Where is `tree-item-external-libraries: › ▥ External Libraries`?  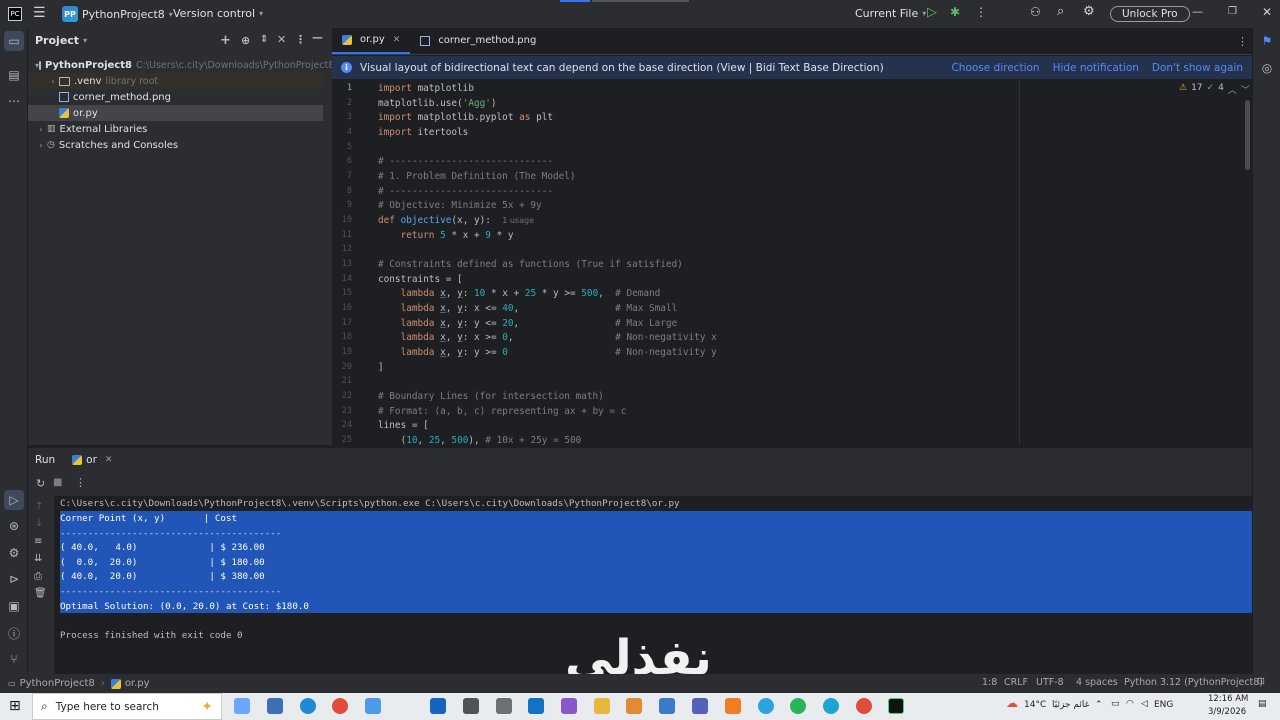 tree-item-external-libraries: › ▥ External Libraries is located at coordinates (175, 129).